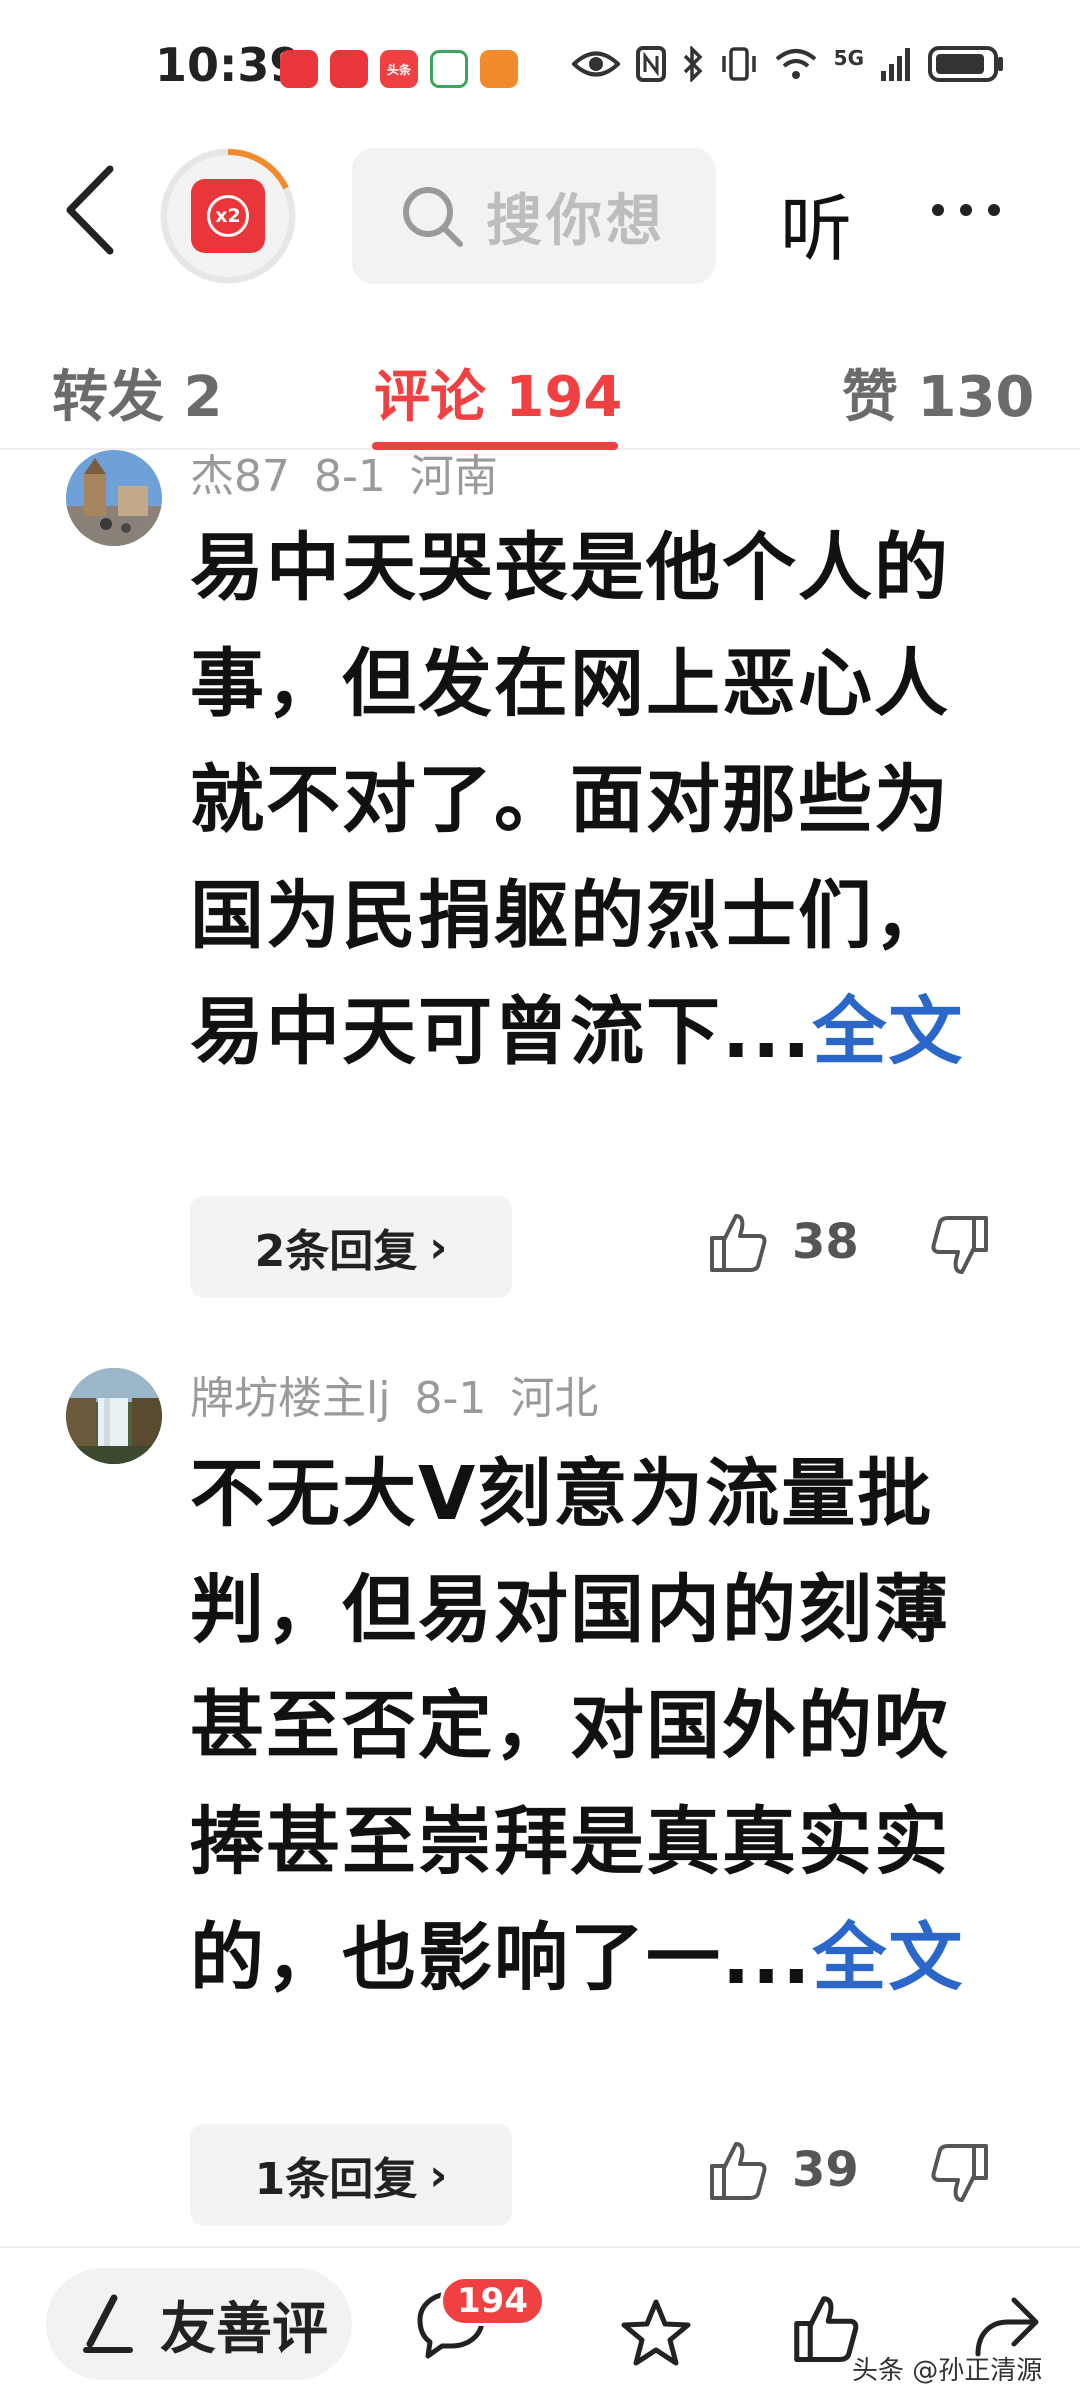 This screenshot has height=2400, width=1080. Describe the element at coordinates (449, 69) in the screenshot. I see `wallet-icon` at that location.